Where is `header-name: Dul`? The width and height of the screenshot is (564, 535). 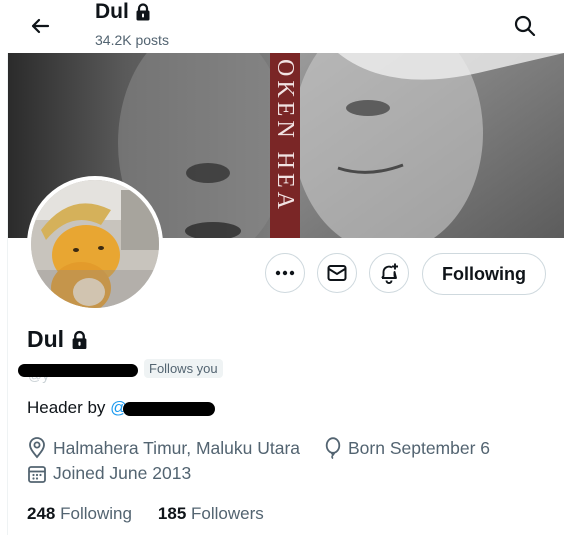 header-name: Dul is located at coordinates (112, 11).